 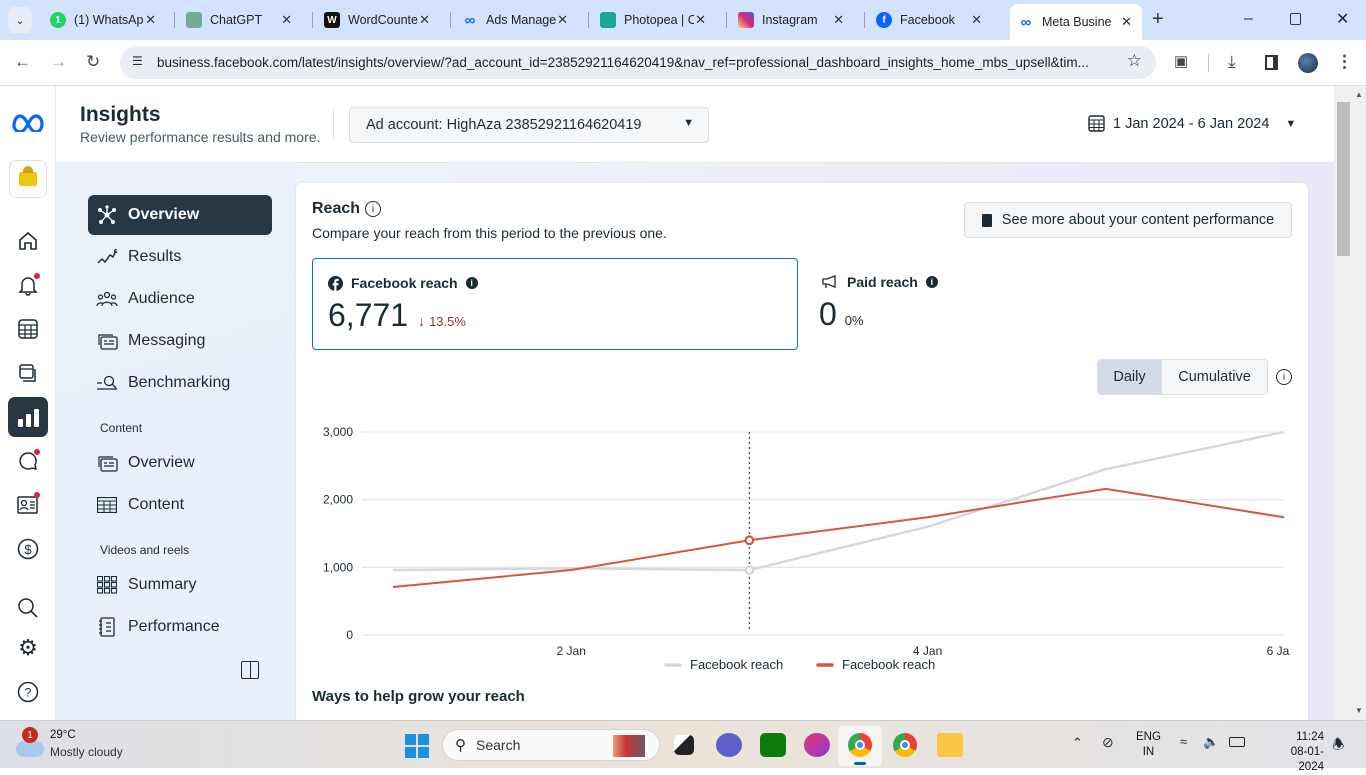 What do you see at coordinates (773, 745) in the screenshot?
I see `xbox-icon` at bounding box center [773, 745].